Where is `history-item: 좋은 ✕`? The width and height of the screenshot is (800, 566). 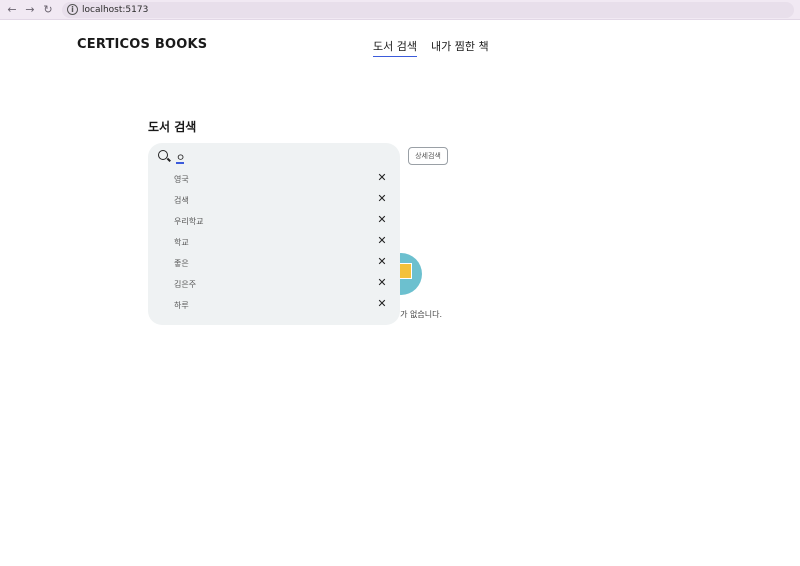
history-item: 좋은 ✕ is located at coordinates (274, 263).